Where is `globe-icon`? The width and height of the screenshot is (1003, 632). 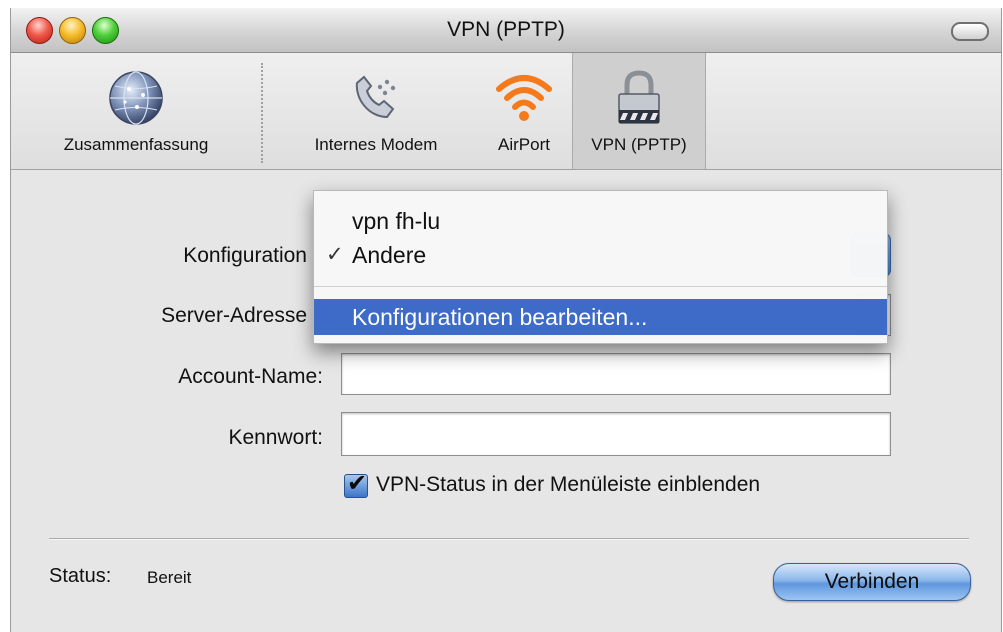 globe-icon is located at coordinates (136, 98).